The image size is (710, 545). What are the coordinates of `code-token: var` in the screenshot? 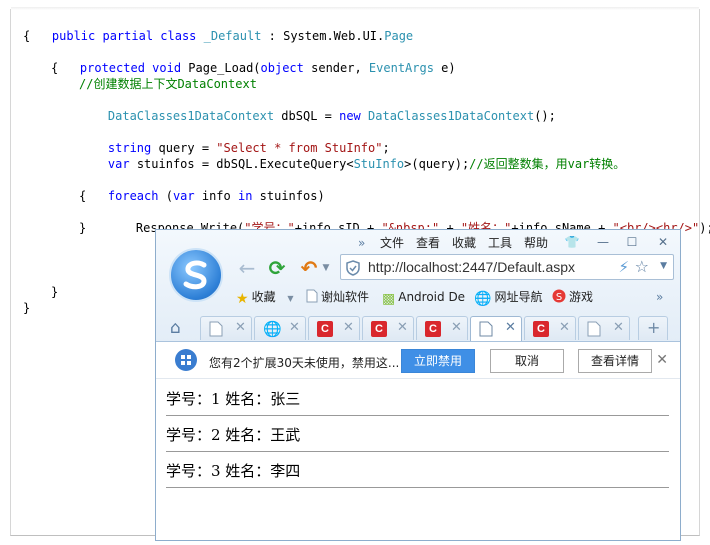 It's located at (183, 196).